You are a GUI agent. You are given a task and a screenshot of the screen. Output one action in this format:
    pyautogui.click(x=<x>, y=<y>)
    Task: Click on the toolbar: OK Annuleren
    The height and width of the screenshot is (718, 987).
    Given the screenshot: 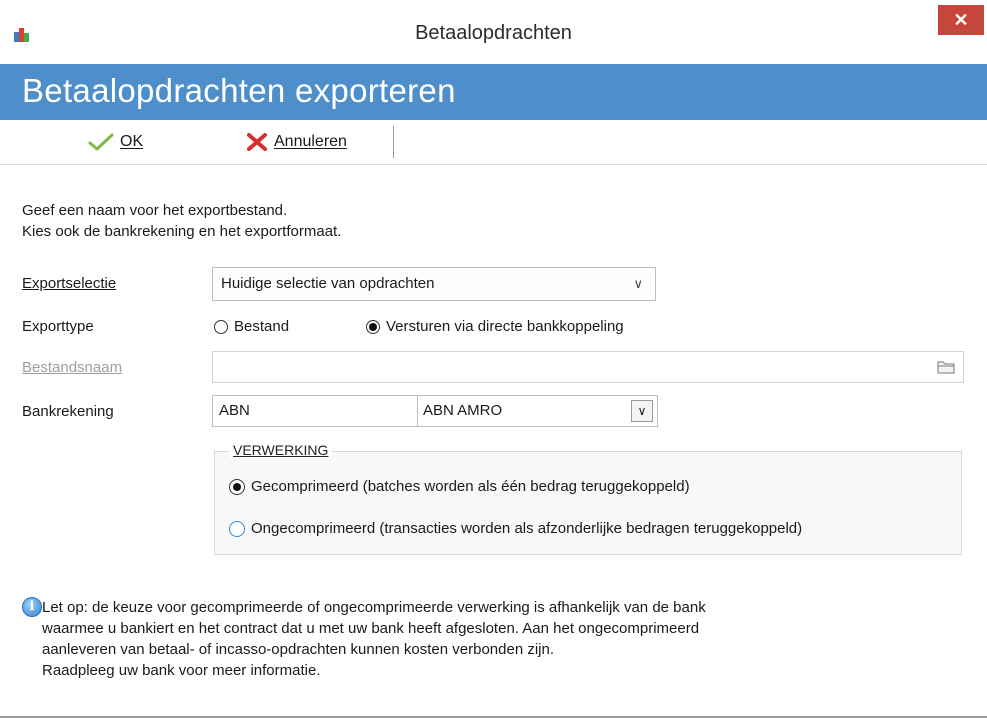 What is the action you would take?
    pyautogui.click(x=493, y=142)
    